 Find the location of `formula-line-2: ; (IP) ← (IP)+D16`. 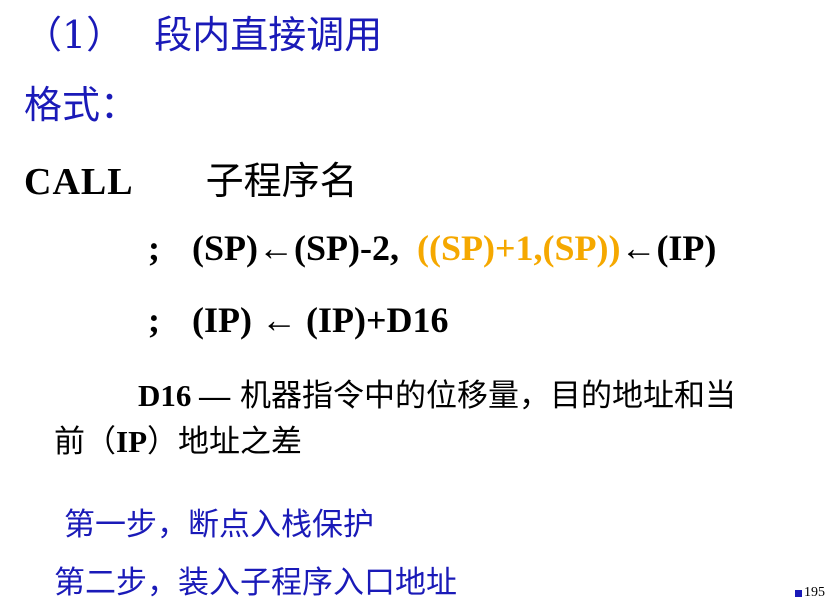

formula-line-2: ; (IP) ← (IP)+D16 is located at coordinates (298, 320).